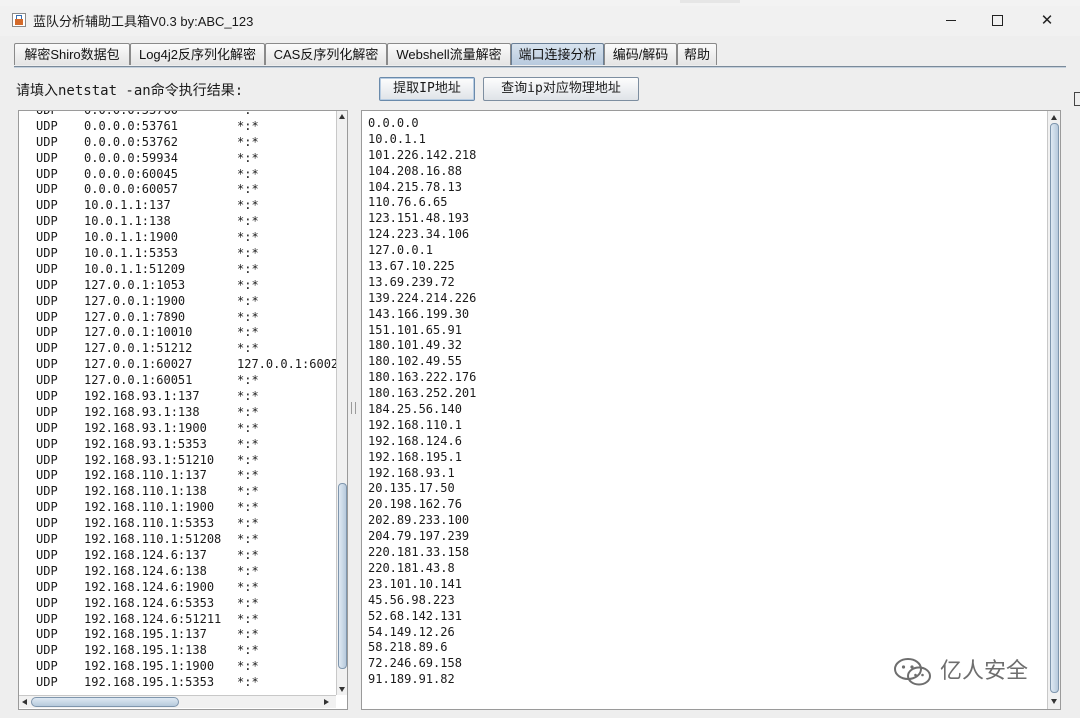 The image size is (1080, 718). What do you see at coordinates (178, 222) in the screenshot?
I see `netstat-row: UDP 10.0.1.1:138 *:*` at bounding box center [178, 222].